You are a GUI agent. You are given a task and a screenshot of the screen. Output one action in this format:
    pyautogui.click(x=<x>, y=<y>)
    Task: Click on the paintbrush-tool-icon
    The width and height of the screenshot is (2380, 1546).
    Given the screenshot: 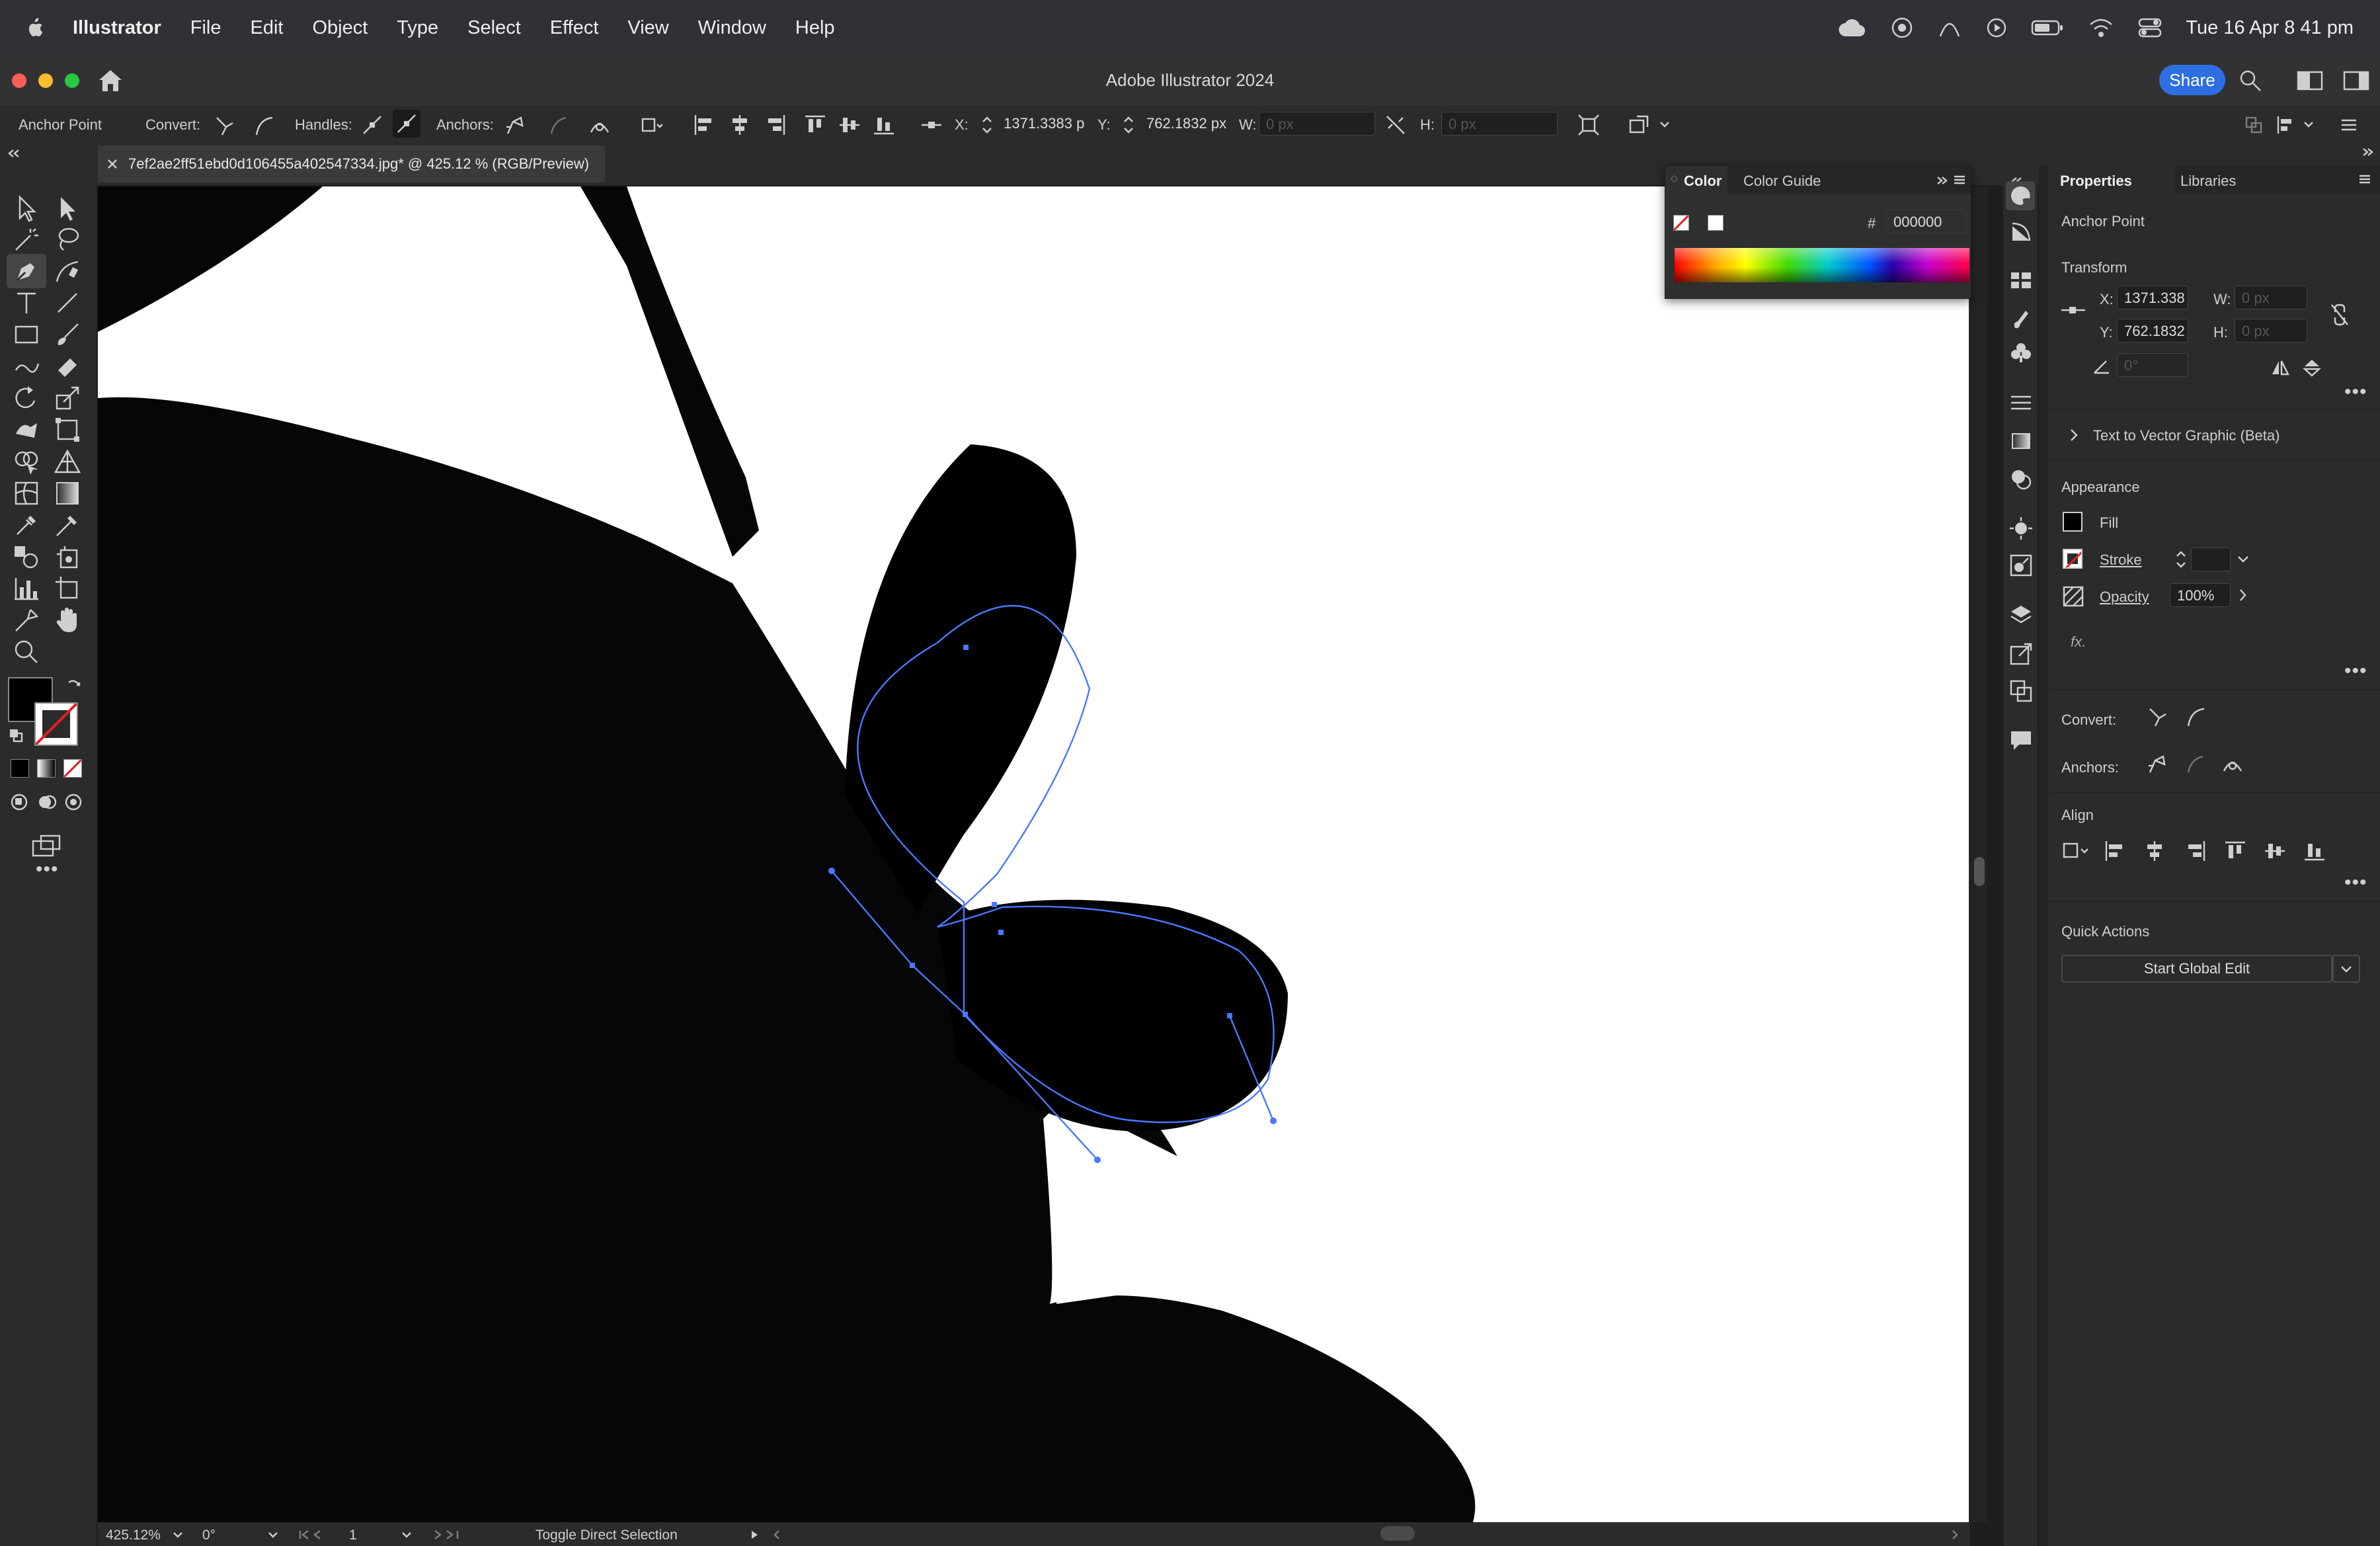 What is the action you would take?
    pyautogui.click(x=67, y=334)
    